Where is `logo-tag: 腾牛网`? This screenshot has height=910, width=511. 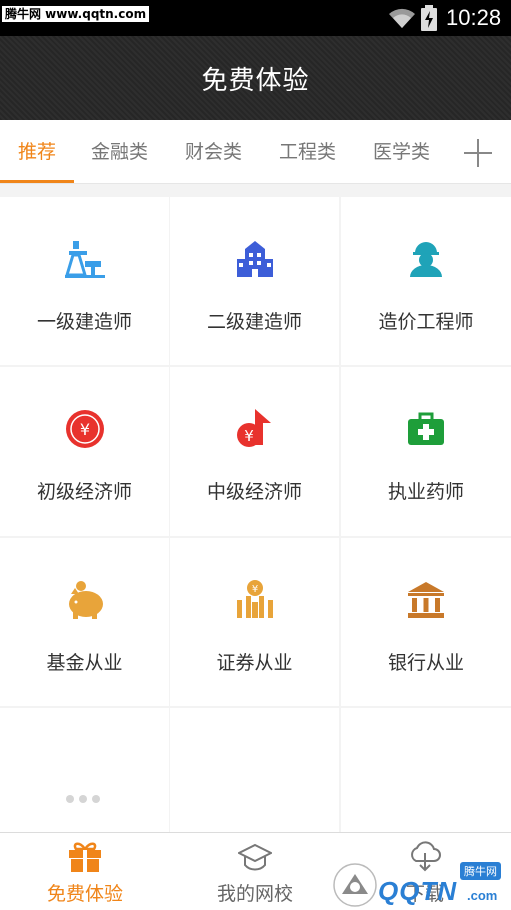 logo-tag: 腾牛网 is located at coordinates (480, 871).